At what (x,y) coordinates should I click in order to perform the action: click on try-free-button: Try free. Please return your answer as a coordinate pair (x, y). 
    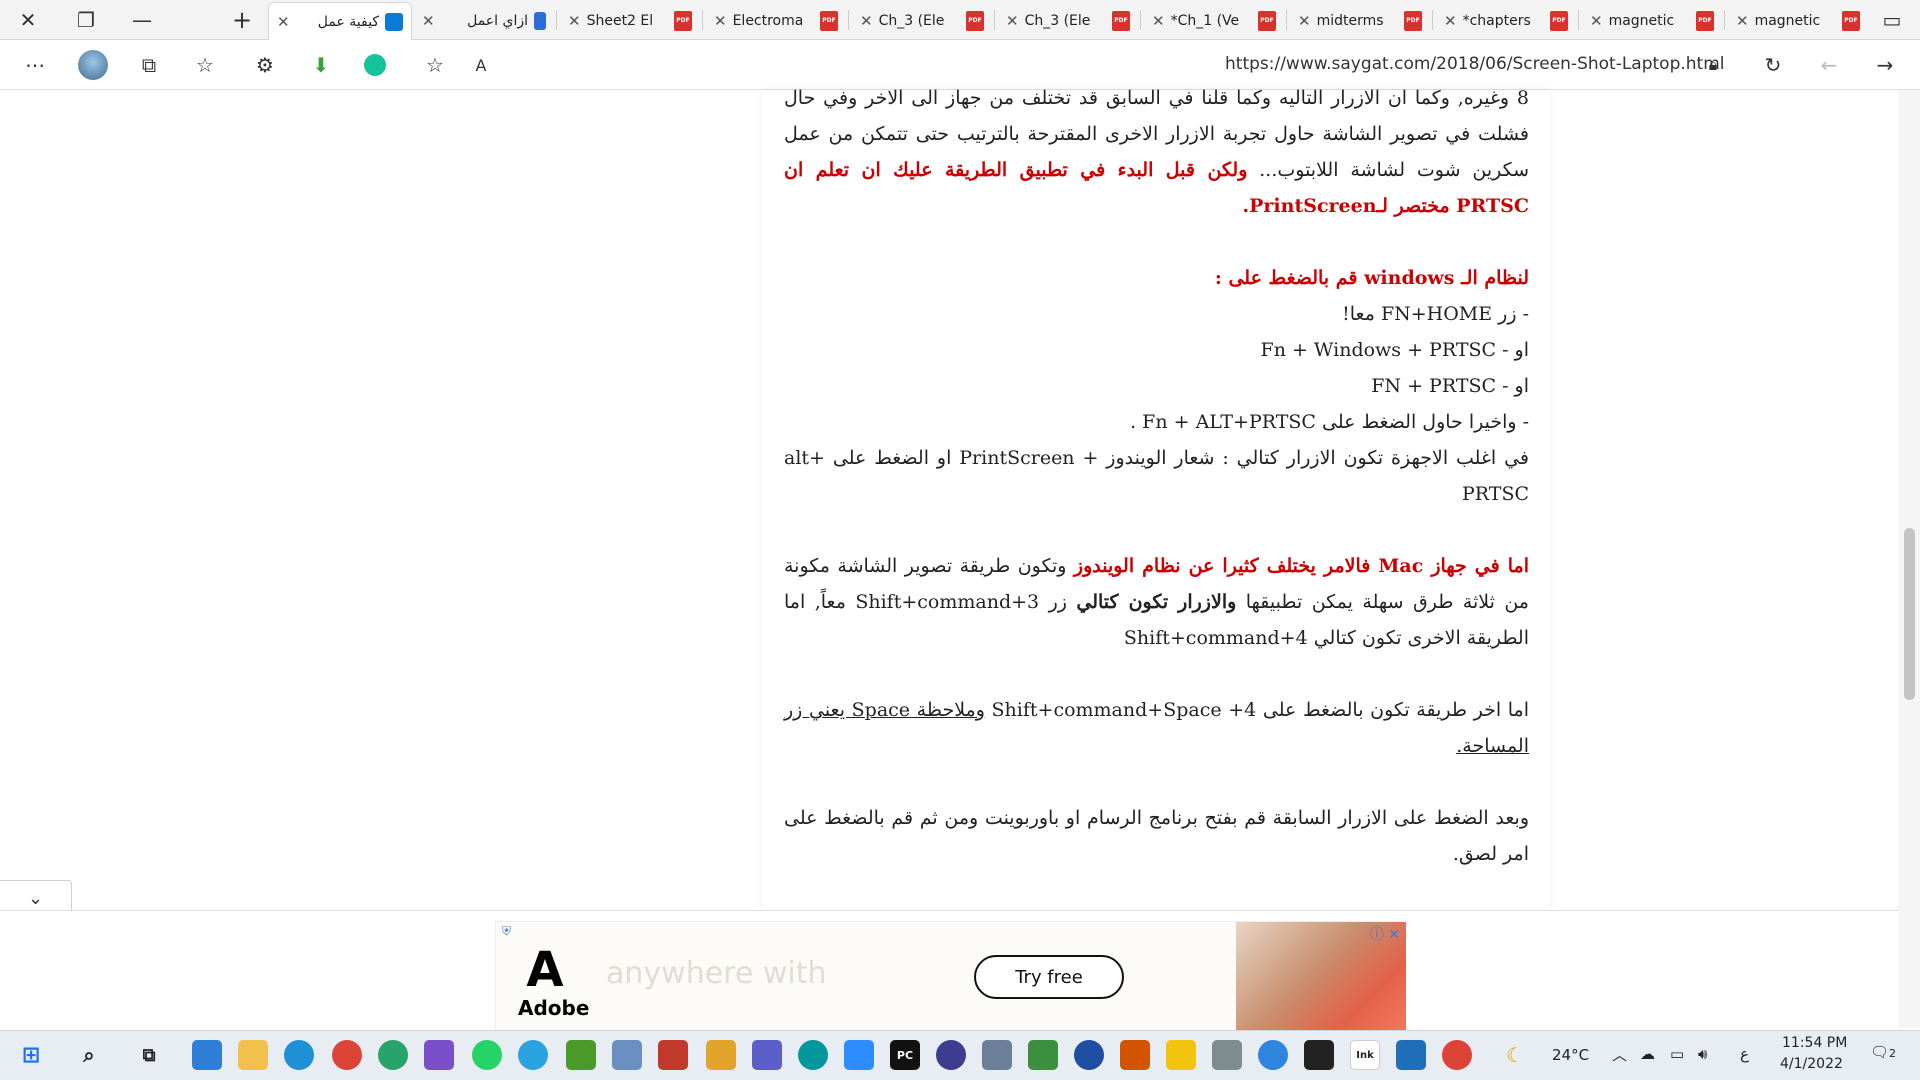
    Looking at the image, I should click on (1049, 977).